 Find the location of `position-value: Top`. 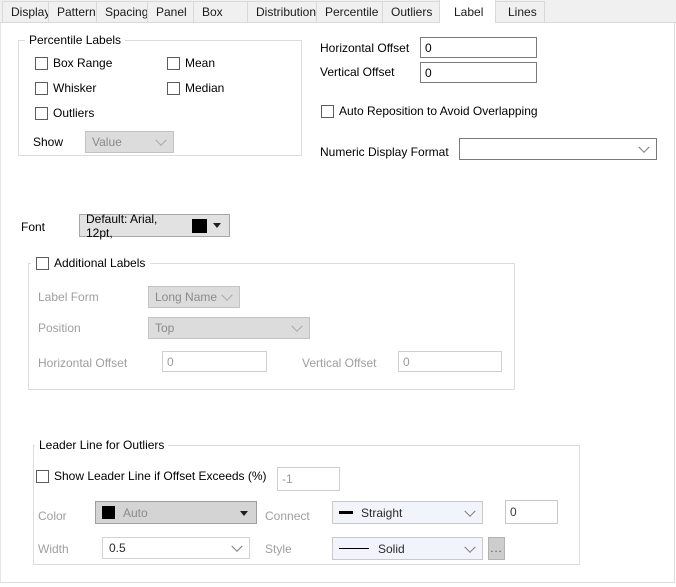

position-value: Top is located at coordinates (165, 328).